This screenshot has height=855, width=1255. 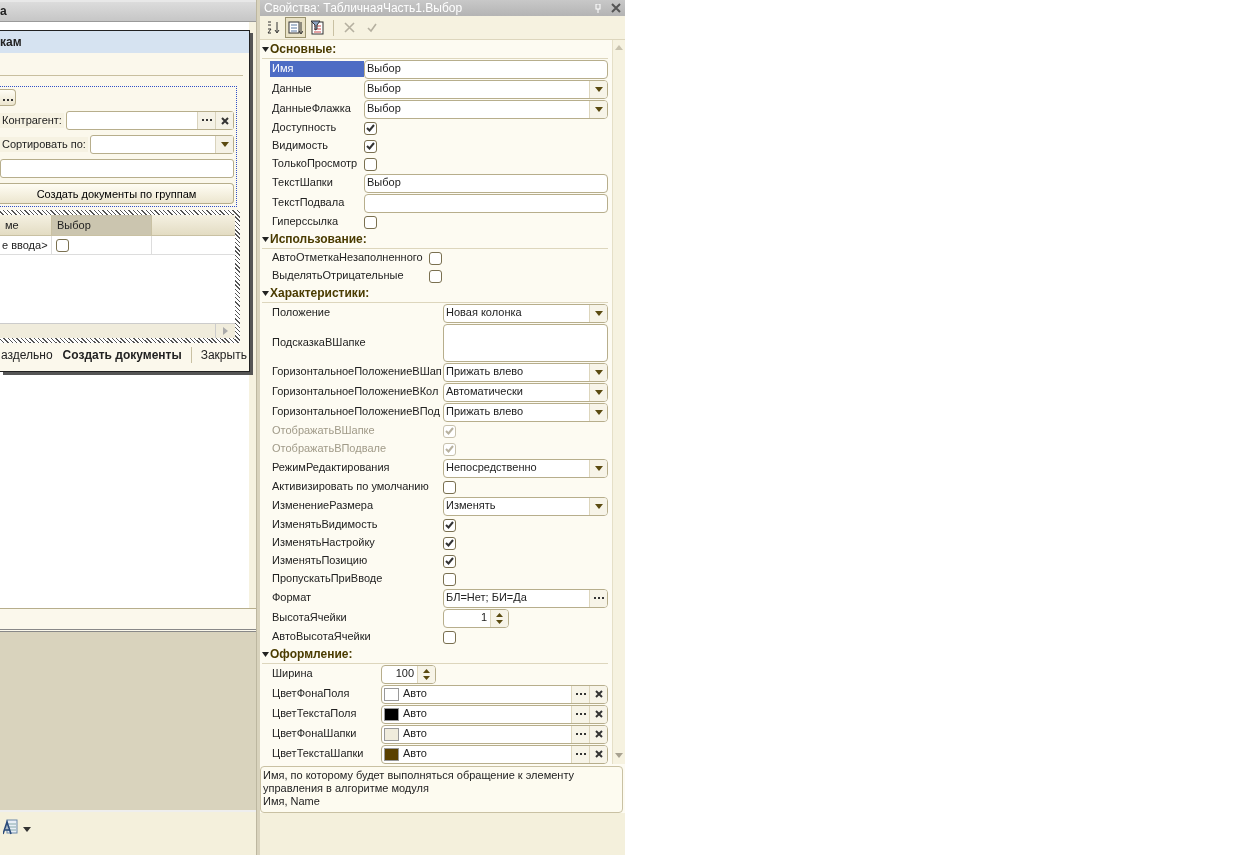 I want to click on select-field: Изменять, so click(x=525, y=506).